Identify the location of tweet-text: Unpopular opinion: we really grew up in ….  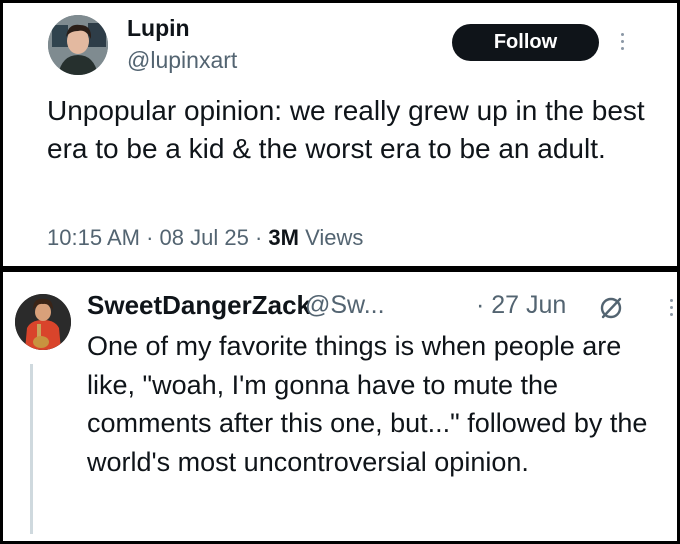
(346, 129).